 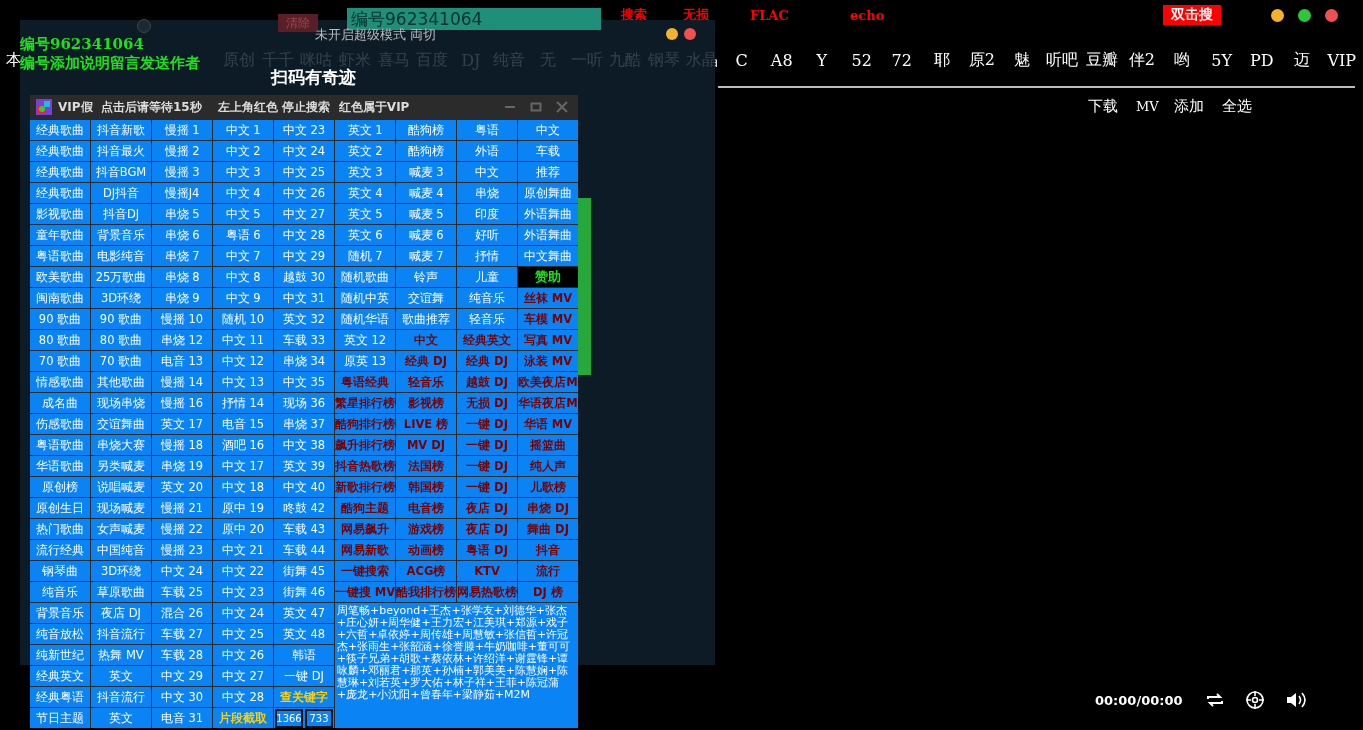 What do you see at coordinates (1221, 60) in the screenshot?
I see `source-tab: 5Y` at bounding box center [1221, 60].